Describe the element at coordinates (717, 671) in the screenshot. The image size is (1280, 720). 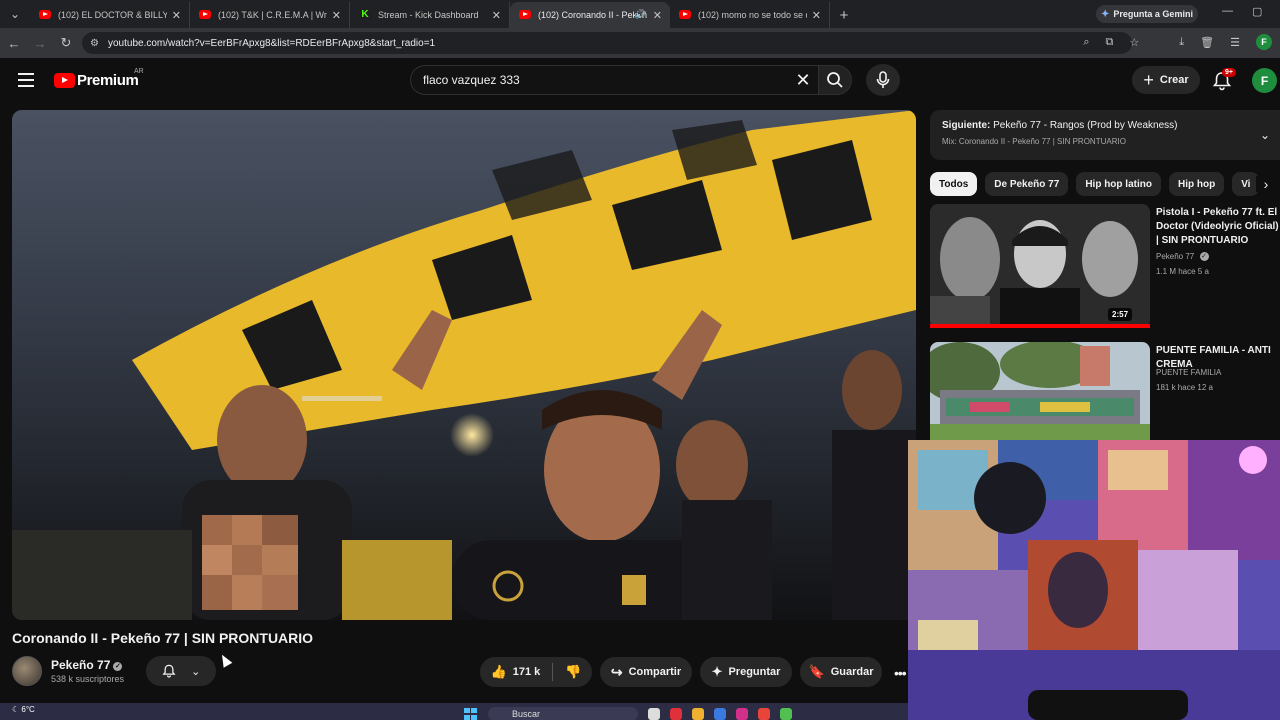
I see `sparkle-icon: ✦` at that location.